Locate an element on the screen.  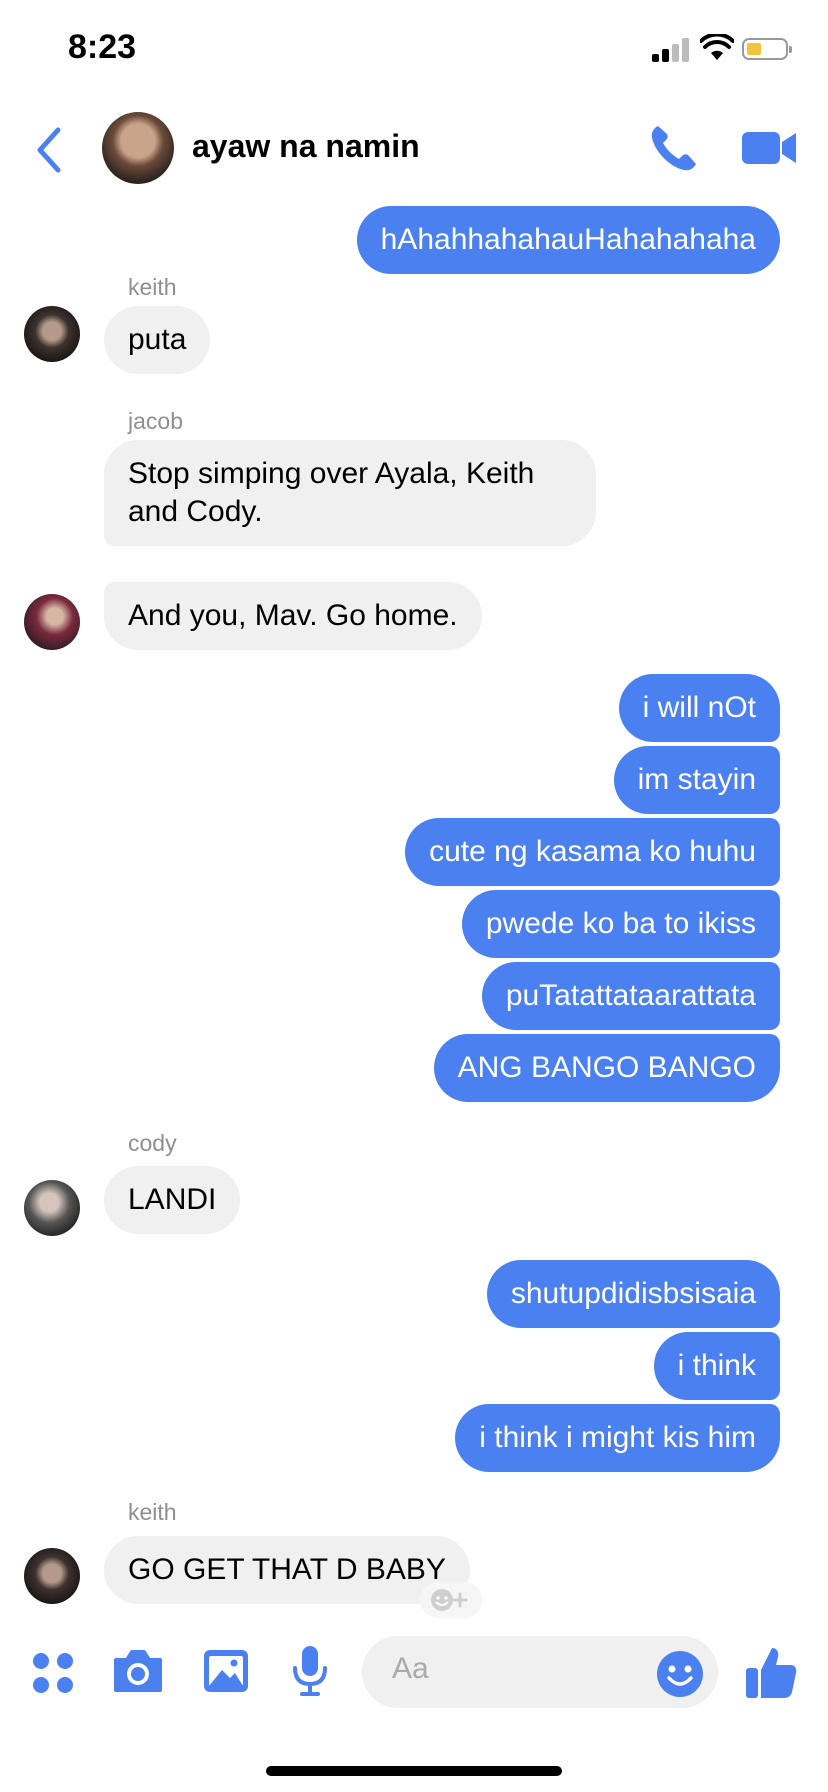
status-bar: 8:23 is located at coordinates (414, 50).